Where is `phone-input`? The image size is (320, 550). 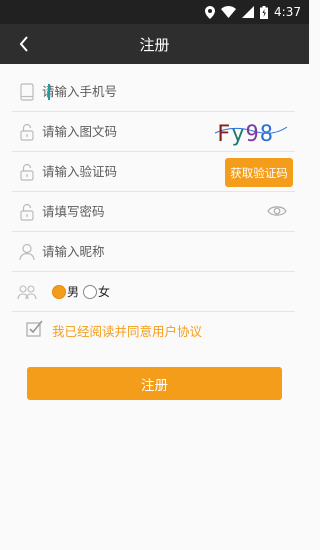
phone-input is located at coordinates (168, 91).